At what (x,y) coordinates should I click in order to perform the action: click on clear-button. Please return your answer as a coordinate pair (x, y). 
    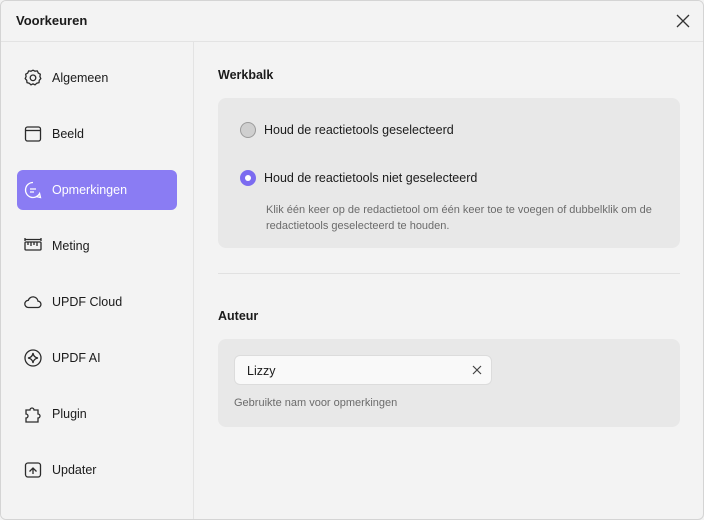
    Looking at the image, I should click on (477, 370).